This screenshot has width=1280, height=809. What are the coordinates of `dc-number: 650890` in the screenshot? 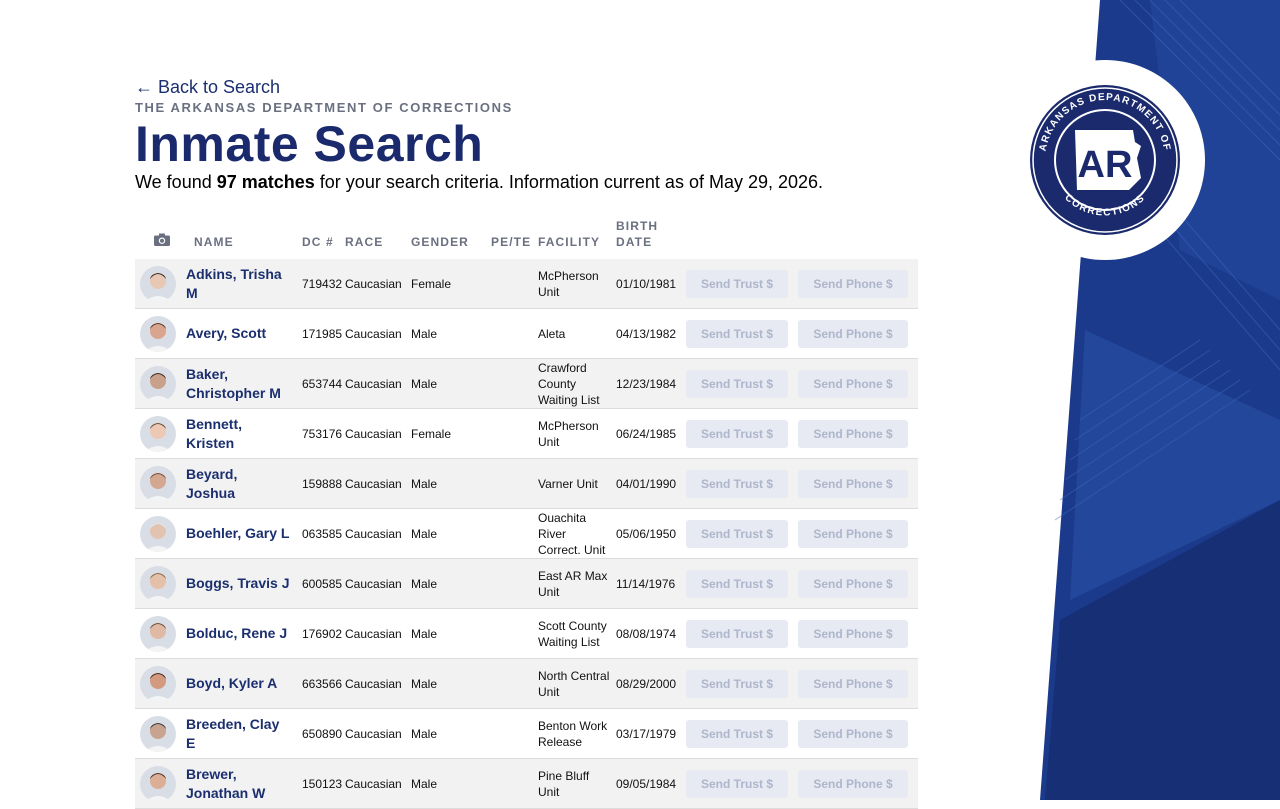 It's located at (322, 733).